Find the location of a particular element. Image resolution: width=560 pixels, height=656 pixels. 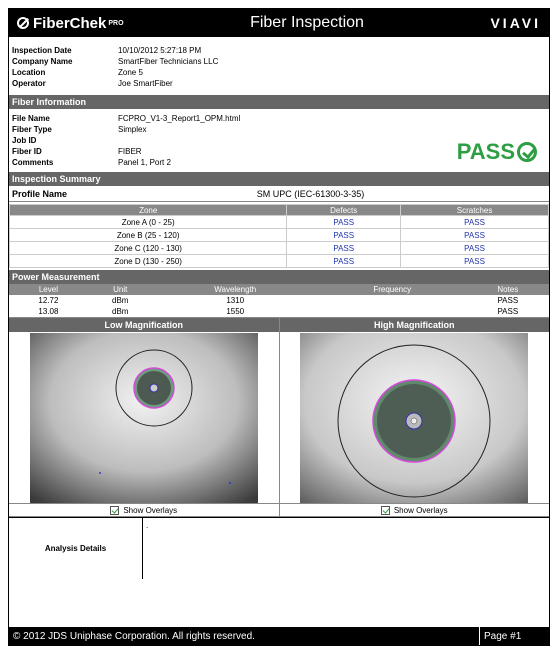

profile-label: Profile Name is located at coordinates (40, 193).